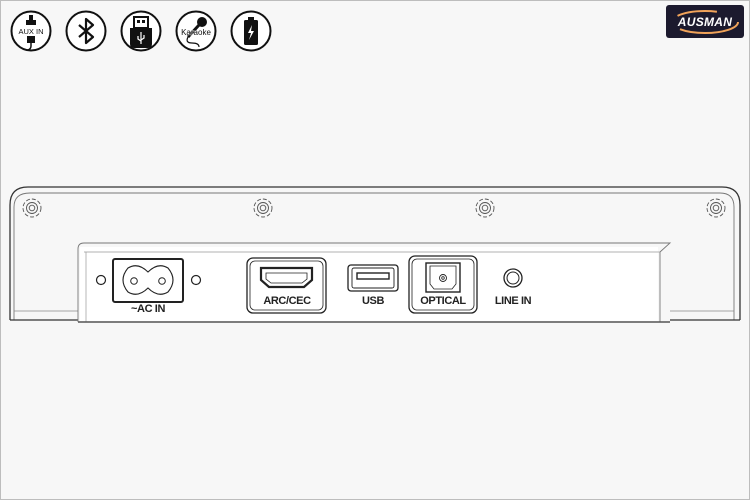 The image size is (750, 500). What do you see at coordinates (287, 301) in the screenshot?
I see `arc-cec-label: ARC/CEC` at bounding box center [287, 301].